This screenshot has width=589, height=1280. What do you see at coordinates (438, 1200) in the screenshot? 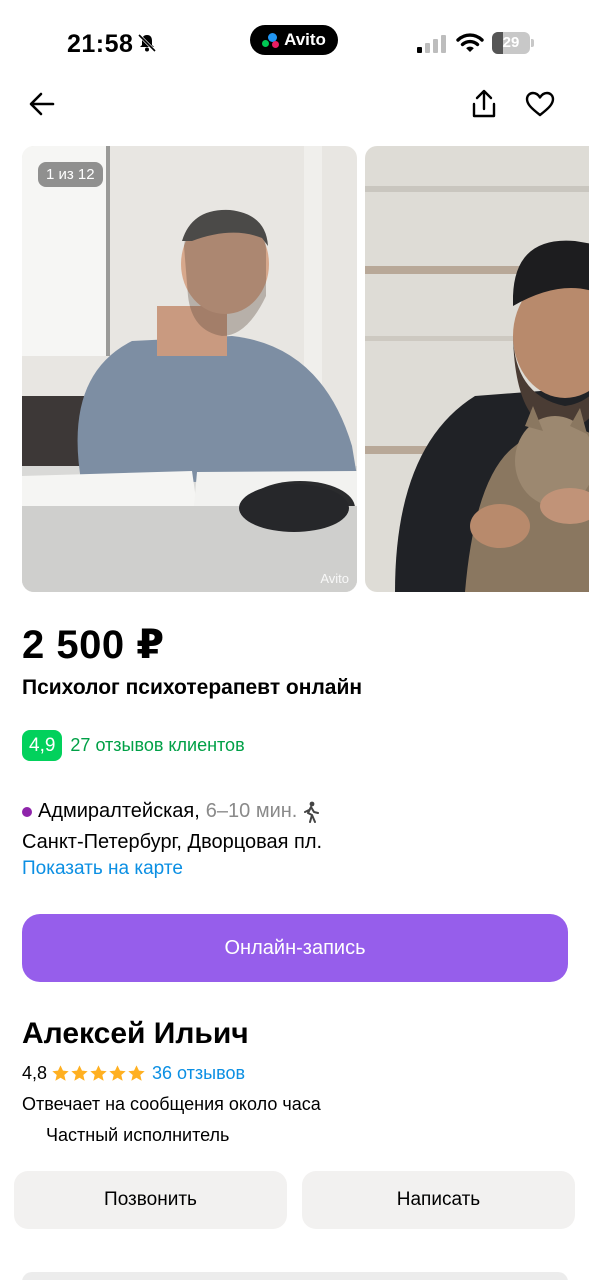
I see `write-button: Написать` at bounding box center [438, 1200].